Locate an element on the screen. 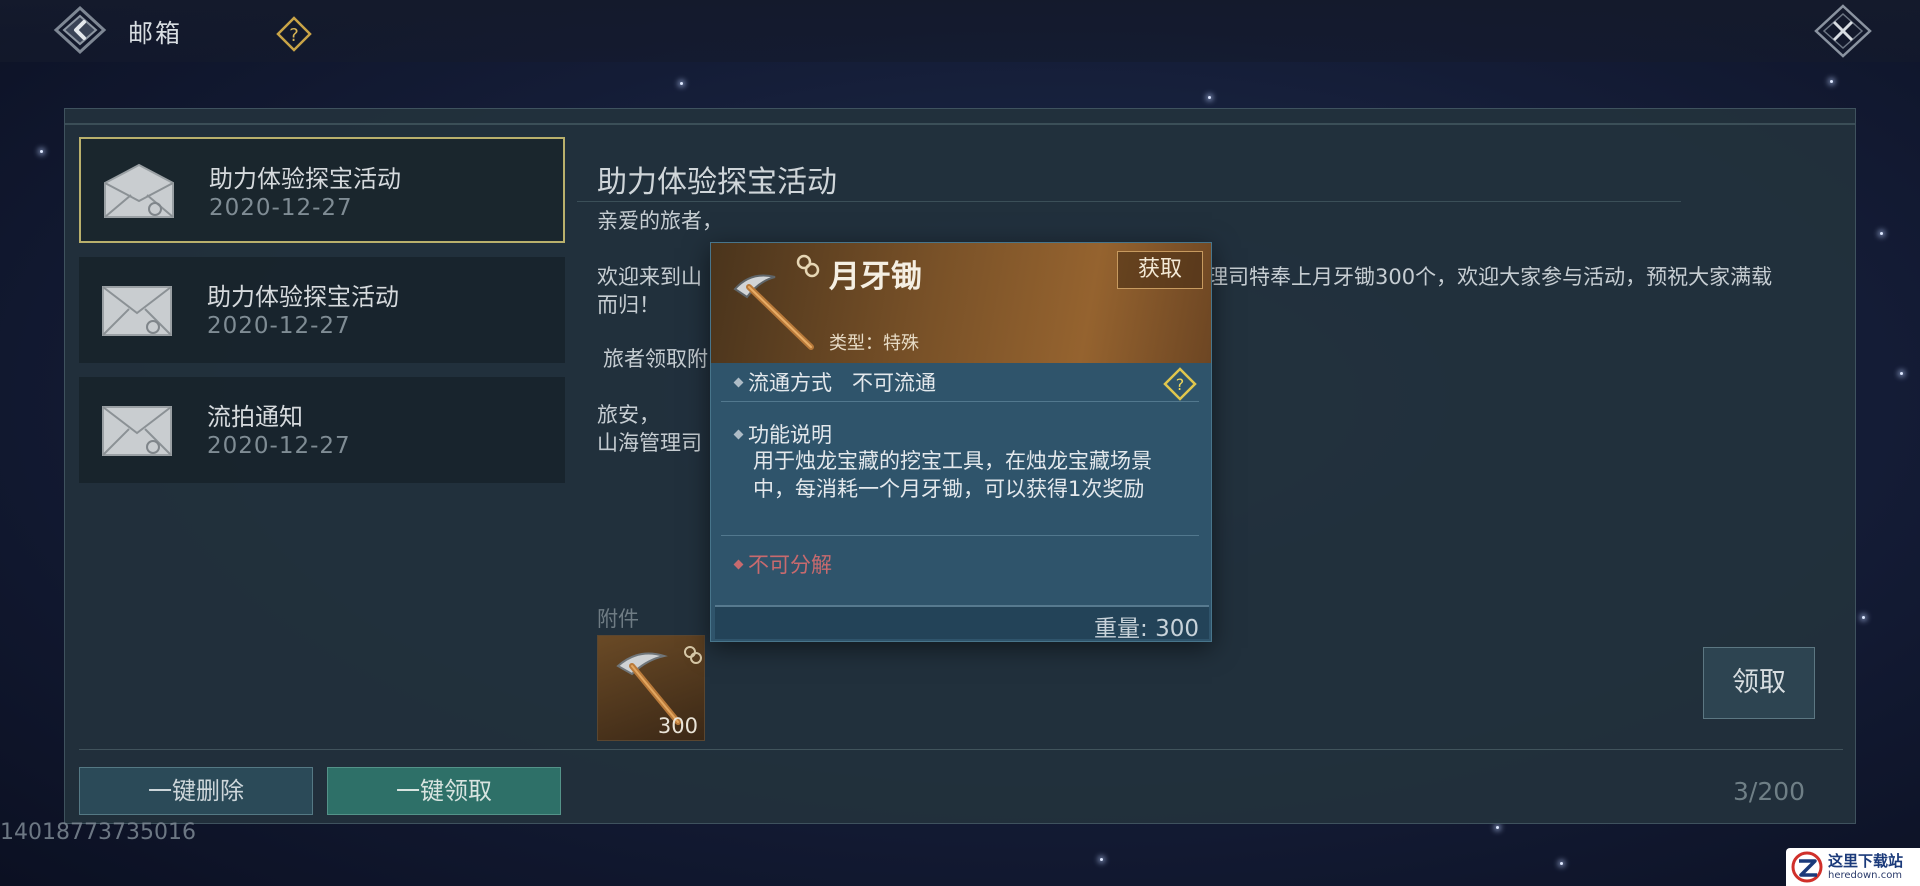 This screenshot has width=1920, height=886. mail-title: 流拍通知 is located at coordinates (255, 417).